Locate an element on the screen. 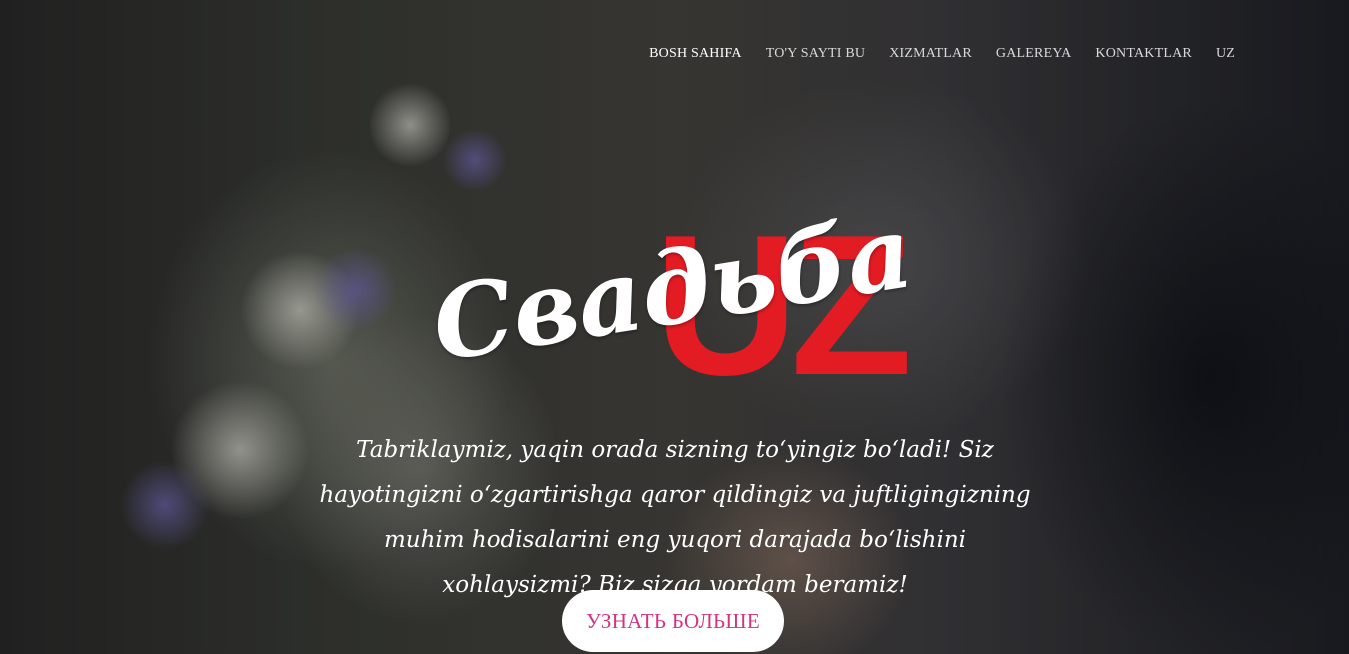  language-switch: UZ is located at coordinates (1225, 54).